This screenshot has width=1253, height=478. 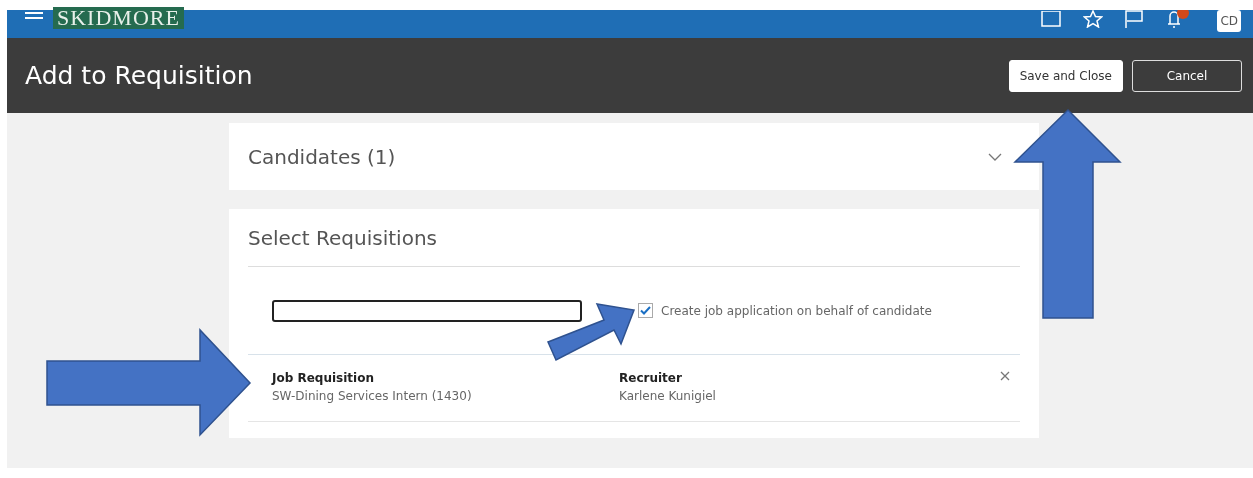 I want to click on flag-icon, so click(x=1134, y=19).